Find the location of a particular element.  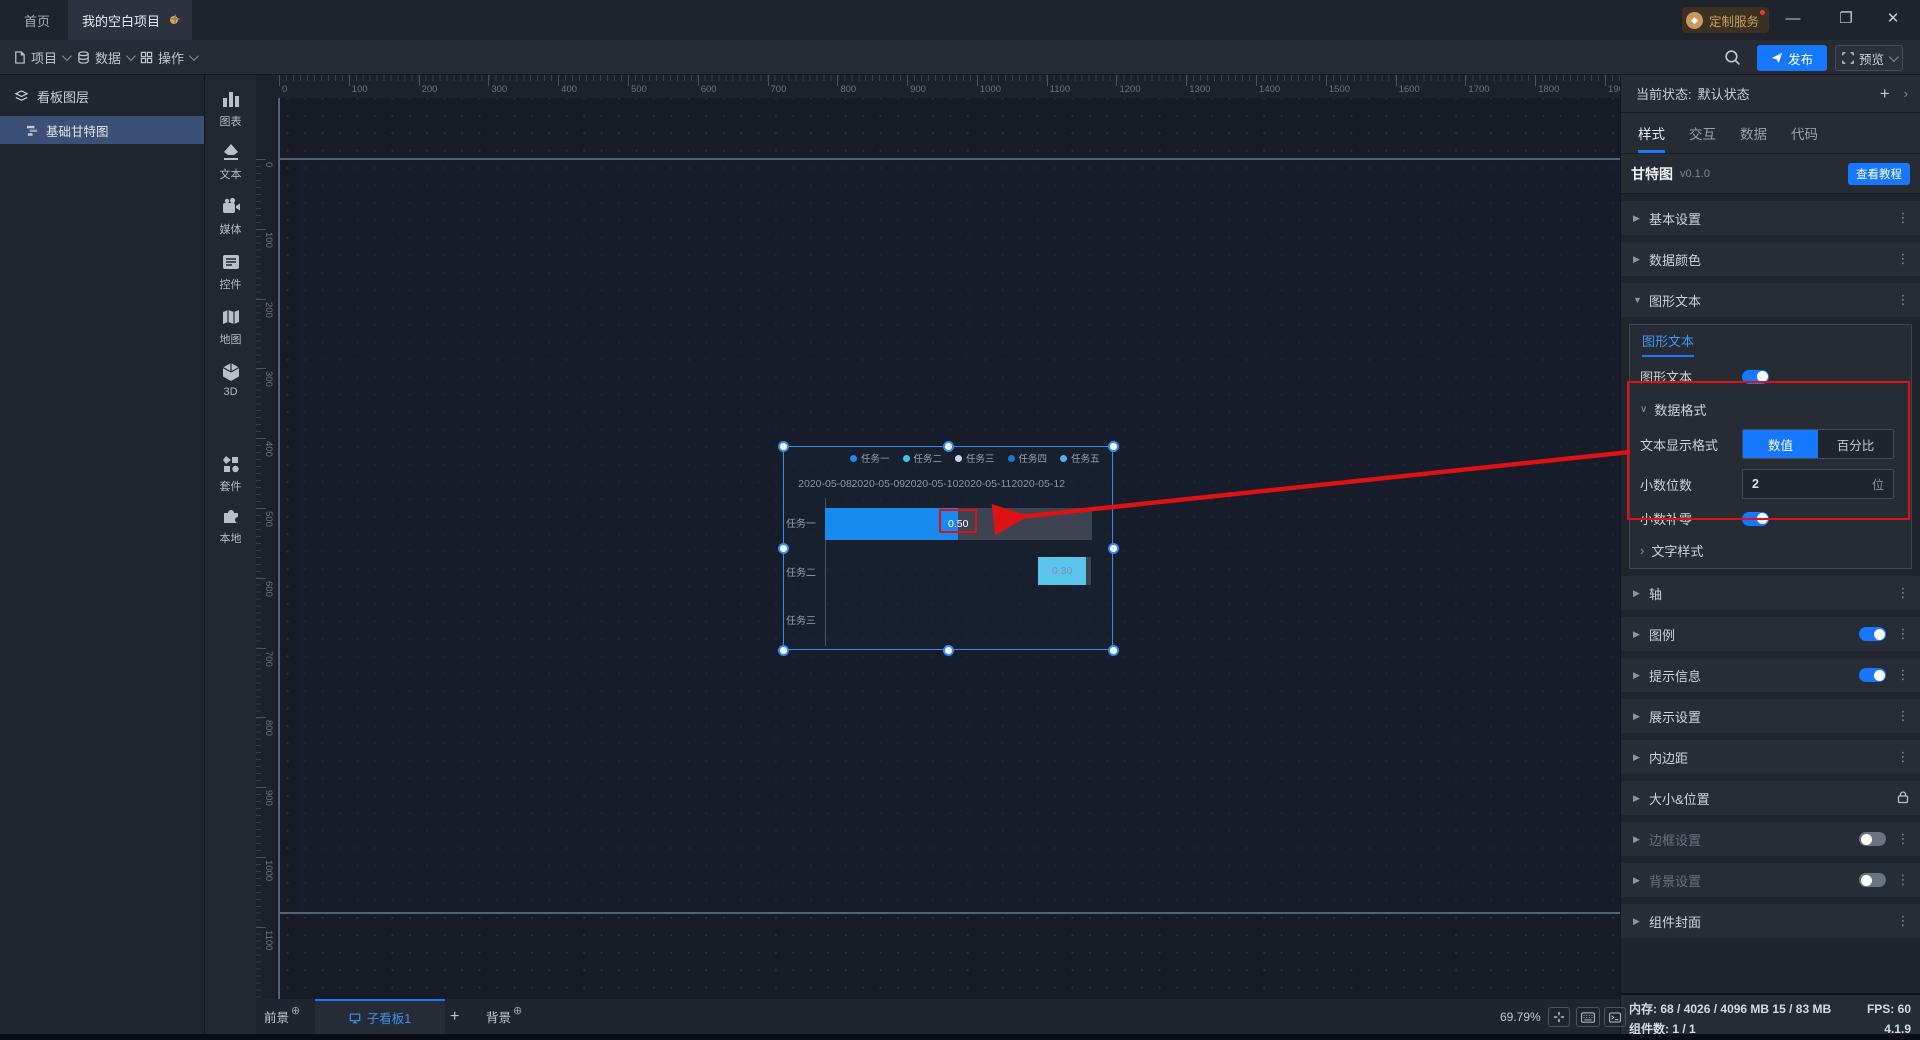

shortcut-keys-button is located at coordinates (1588, 1017).